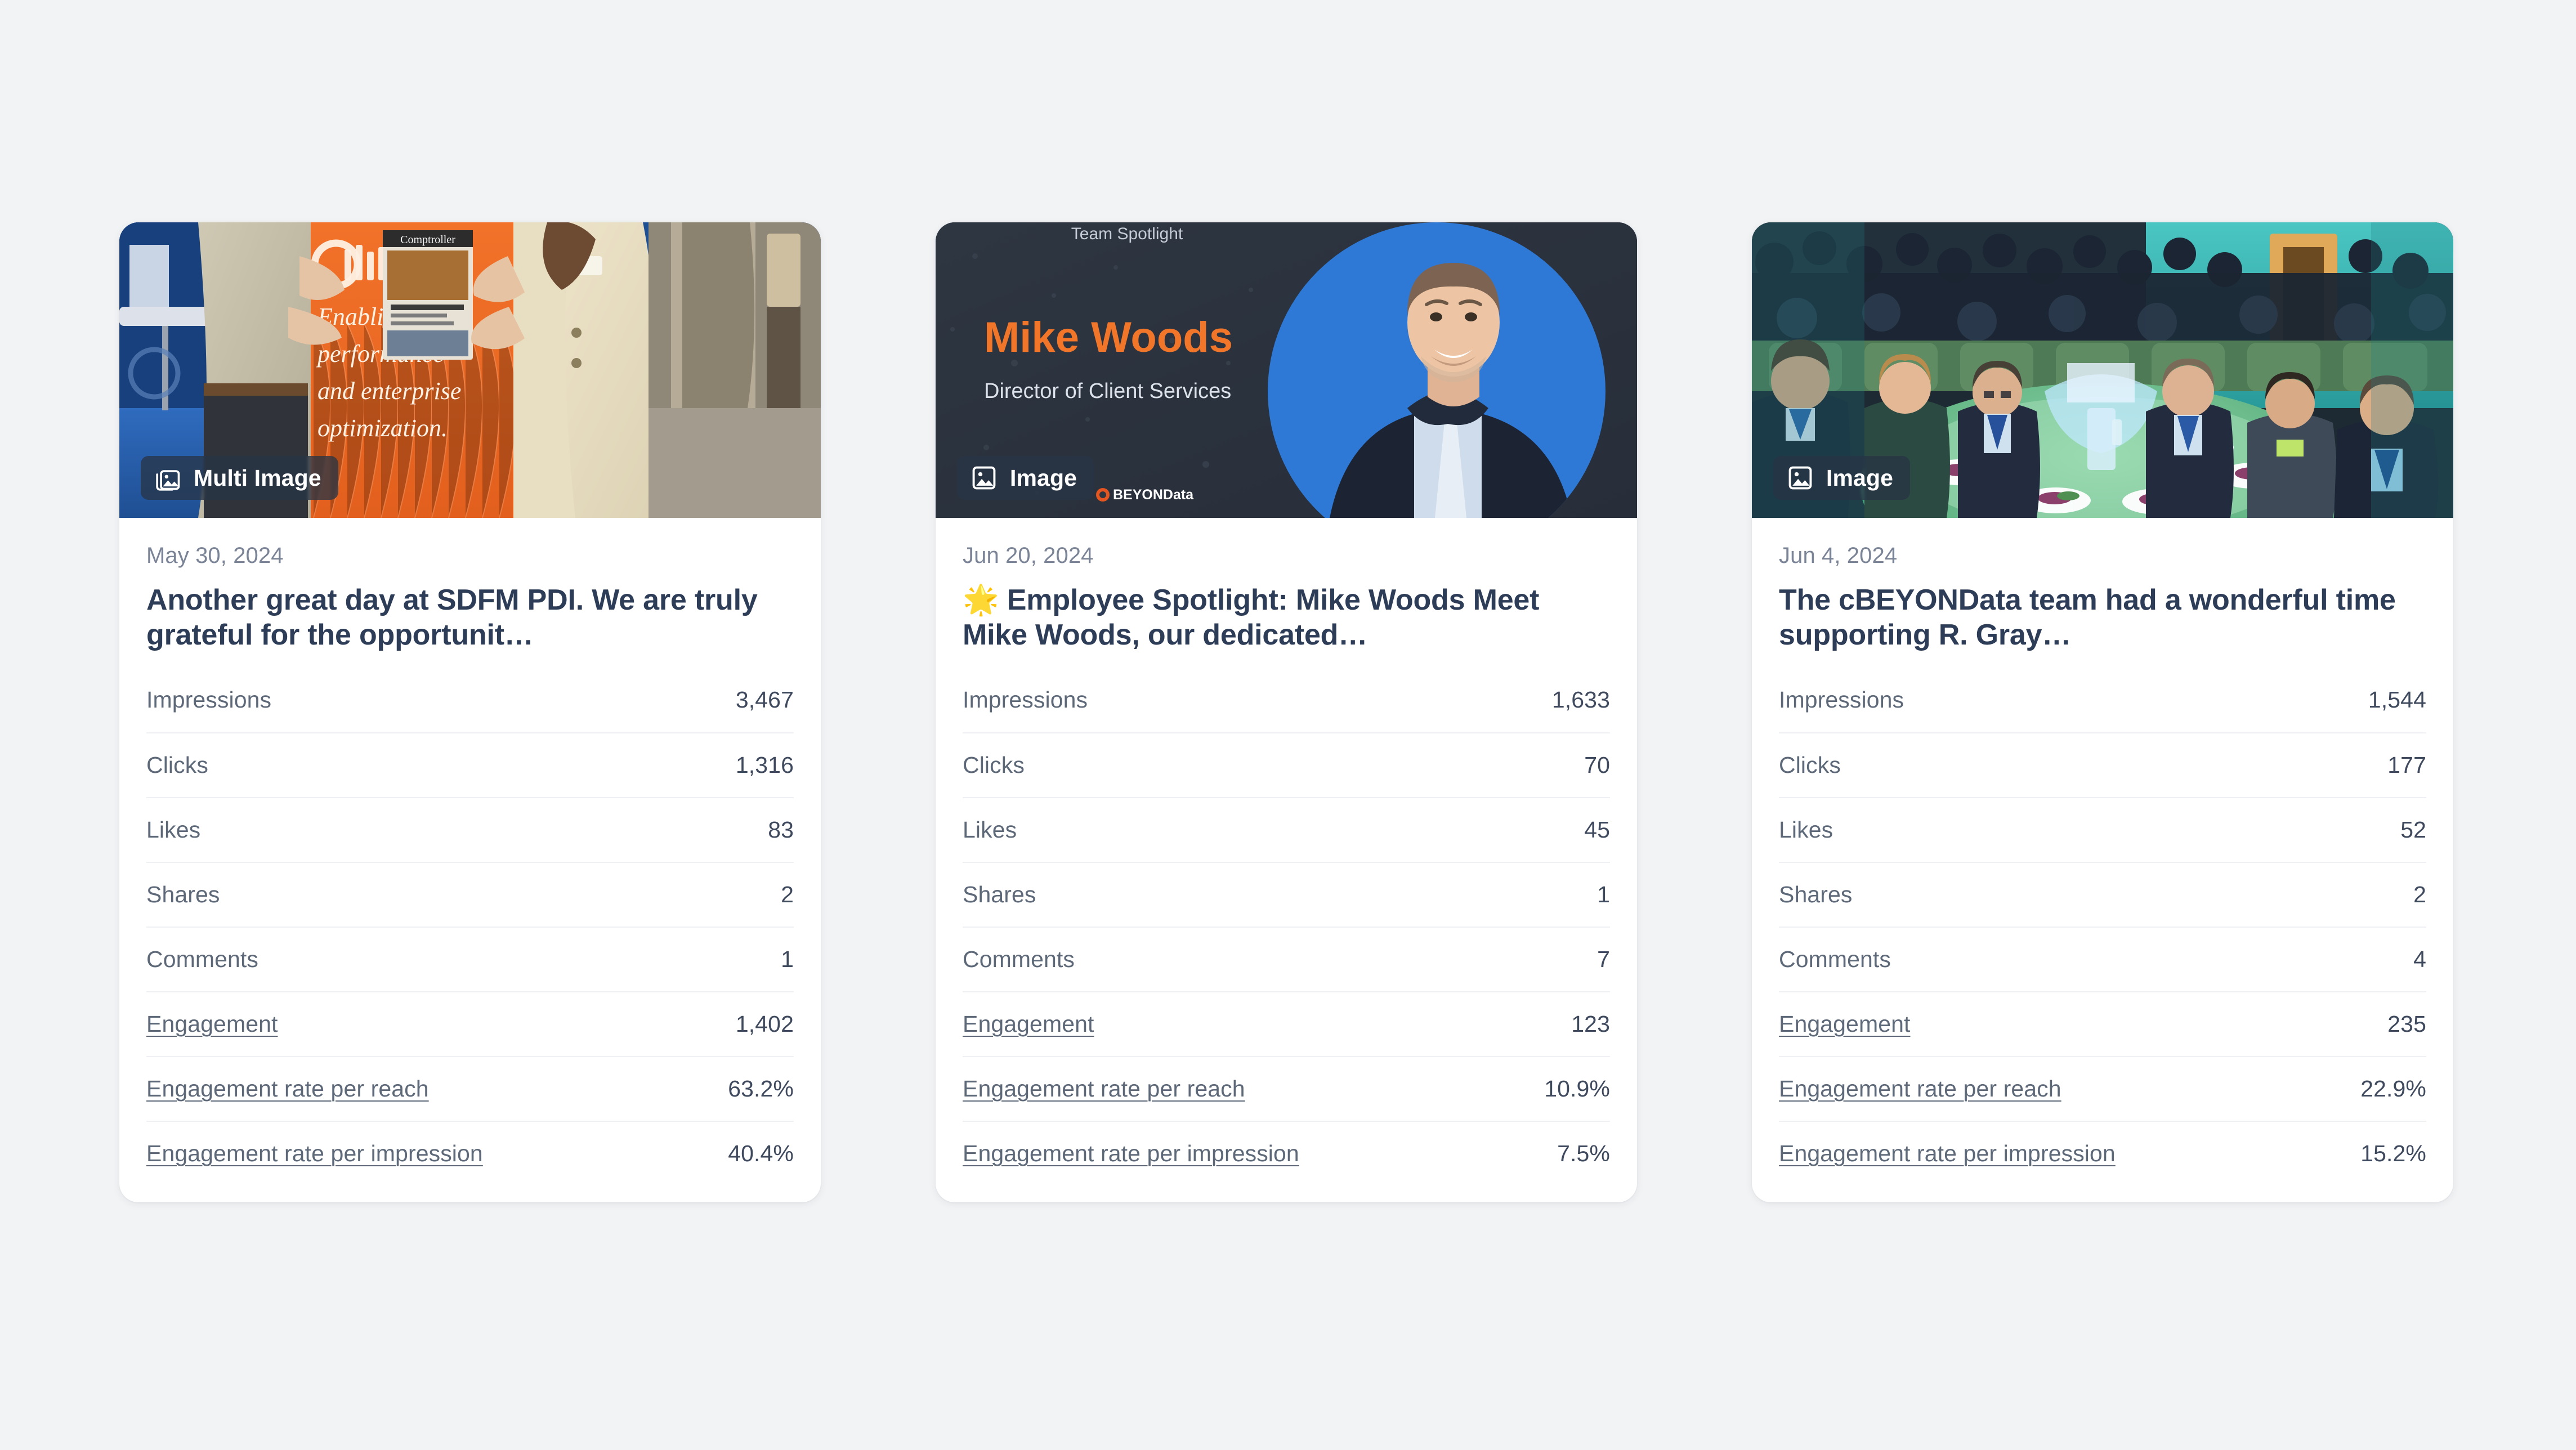 This screenshot has height=1450, width=2576. I want to click on metric-value: 123, so click(1590, 1023).